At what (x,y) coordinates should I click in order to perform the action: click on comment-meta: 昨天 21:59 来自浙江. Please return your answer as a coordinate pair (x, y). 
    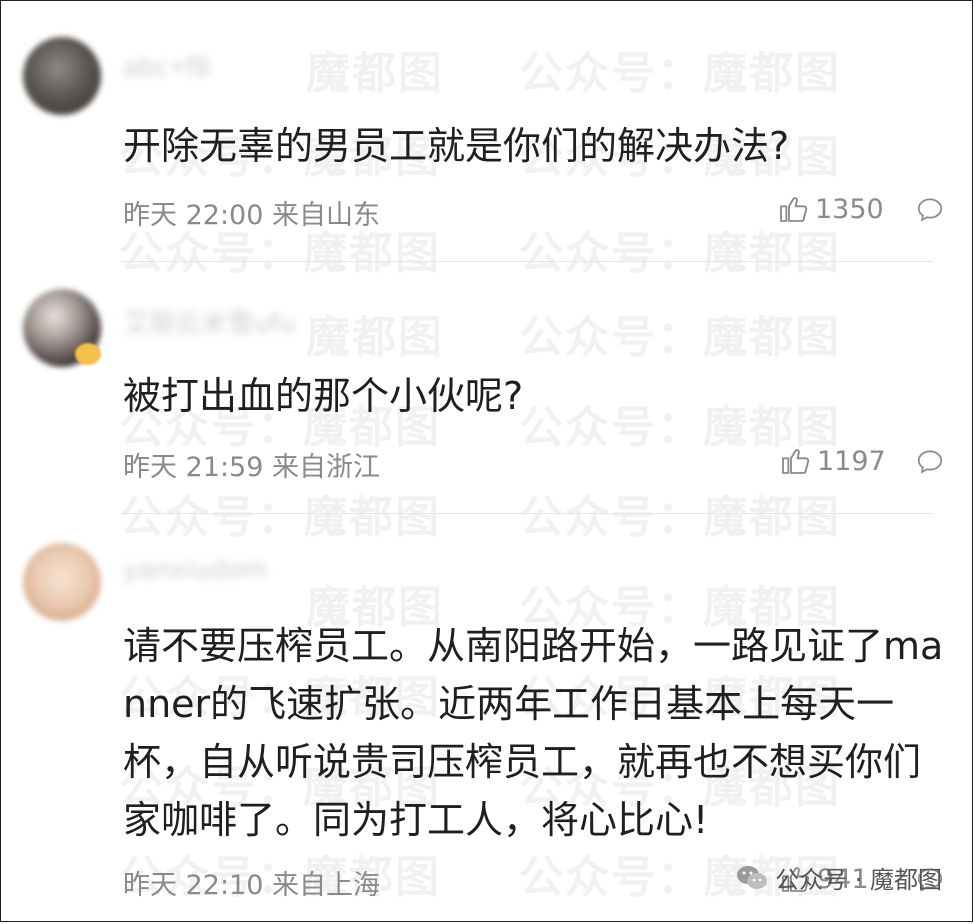
    Looking at the image, I should click on (251, 467).